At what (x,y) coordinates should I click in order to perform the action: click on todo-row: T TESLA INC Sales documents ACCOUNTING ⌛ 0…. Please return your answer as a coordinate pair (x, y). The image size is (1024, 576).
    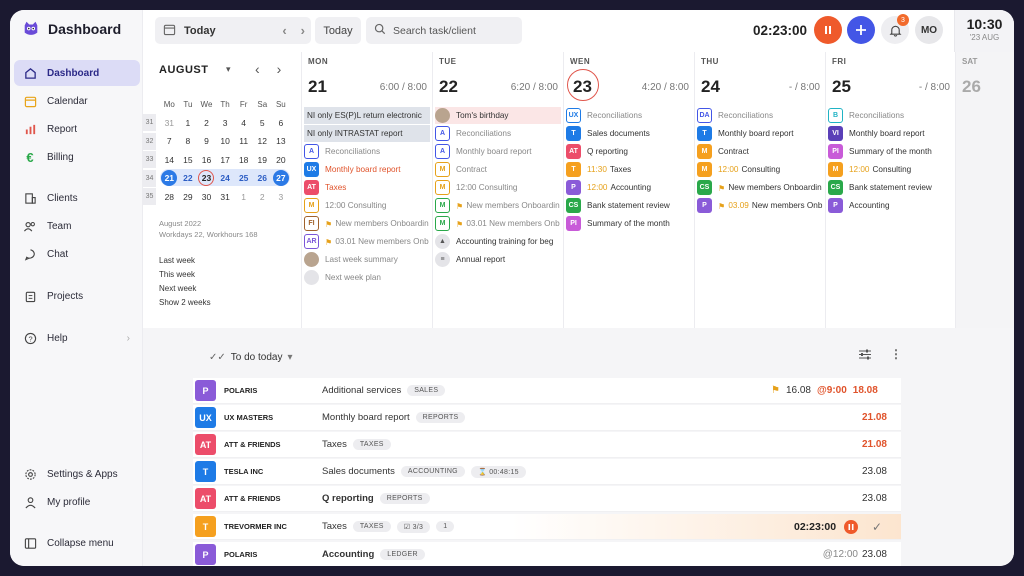
    Looking at the image, I should click on (547, 472).